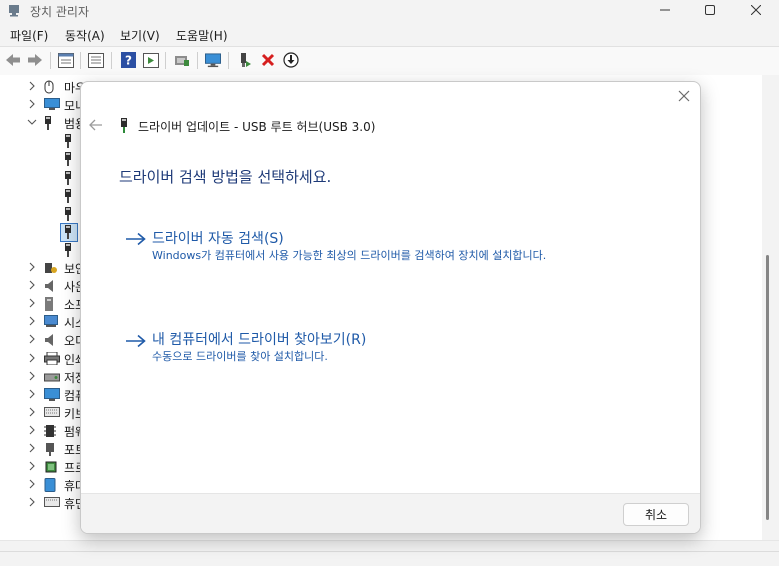 The width and height of the screenshot is (779, 566). I want to click on option-browse-title: 내 컴퓨터에서 드라이버 찾아보기(R), so click(259, 339).